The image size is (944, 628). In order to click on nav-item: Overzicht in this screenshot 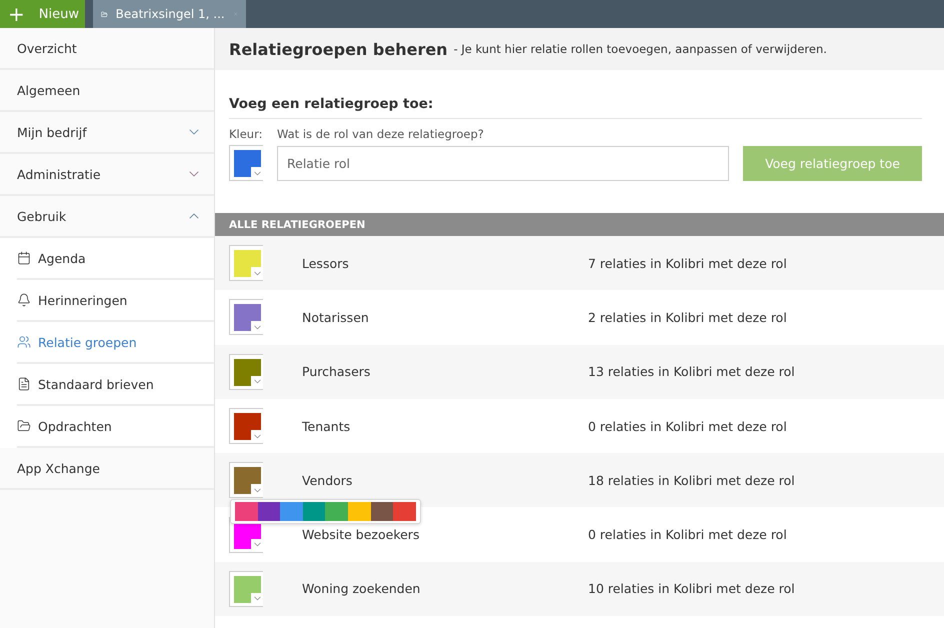, I will do `click(107, 49)`.